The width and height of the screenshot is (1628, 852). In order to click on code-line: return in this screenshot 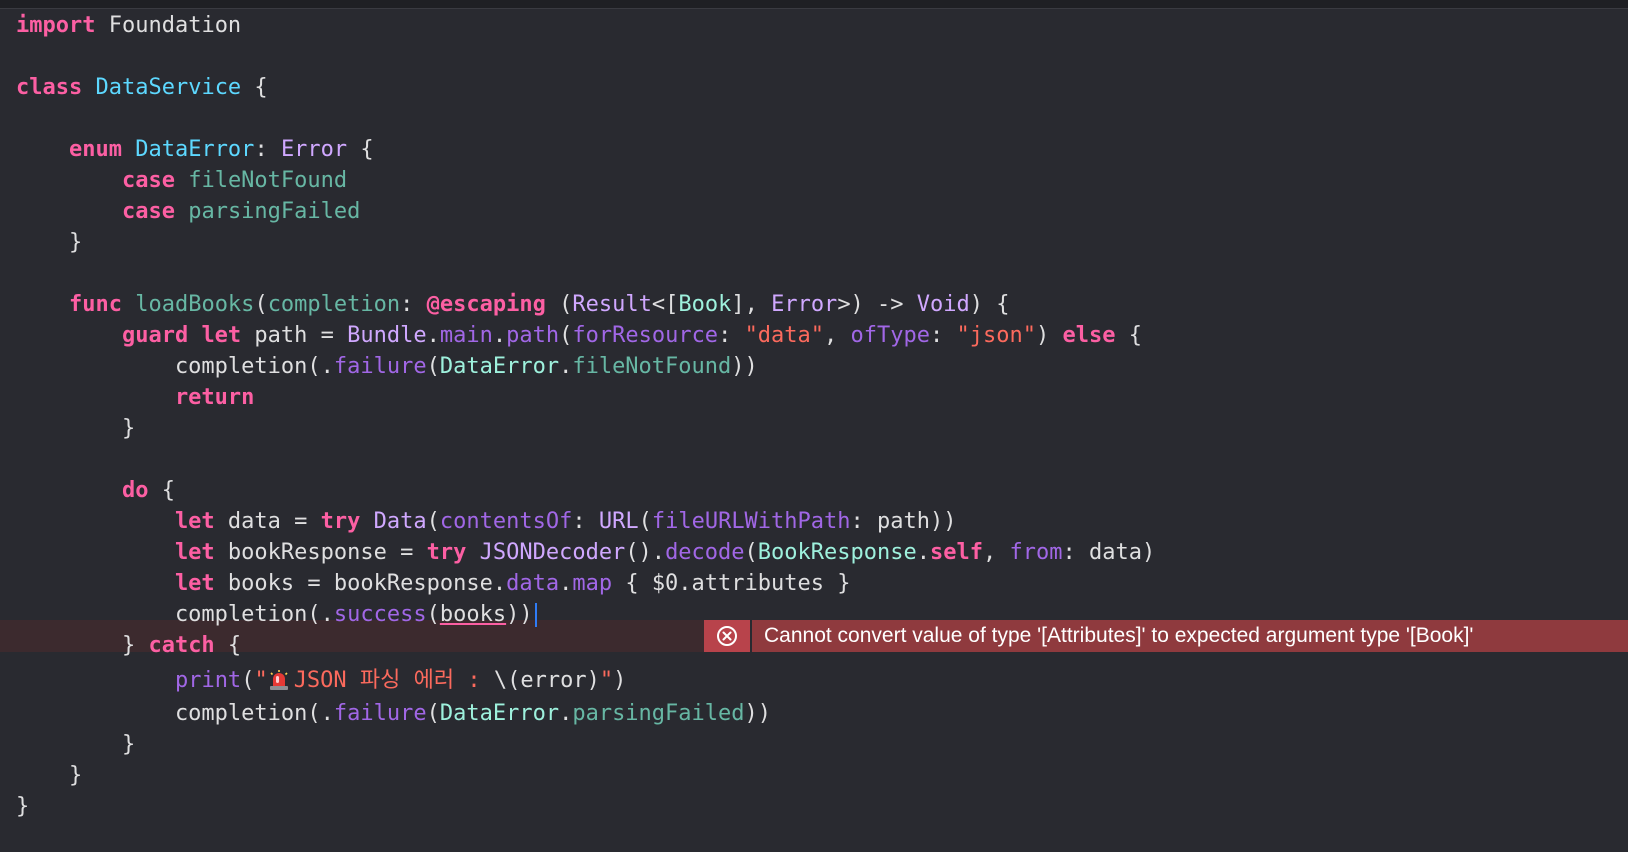, I will do `click(135, 398)`.